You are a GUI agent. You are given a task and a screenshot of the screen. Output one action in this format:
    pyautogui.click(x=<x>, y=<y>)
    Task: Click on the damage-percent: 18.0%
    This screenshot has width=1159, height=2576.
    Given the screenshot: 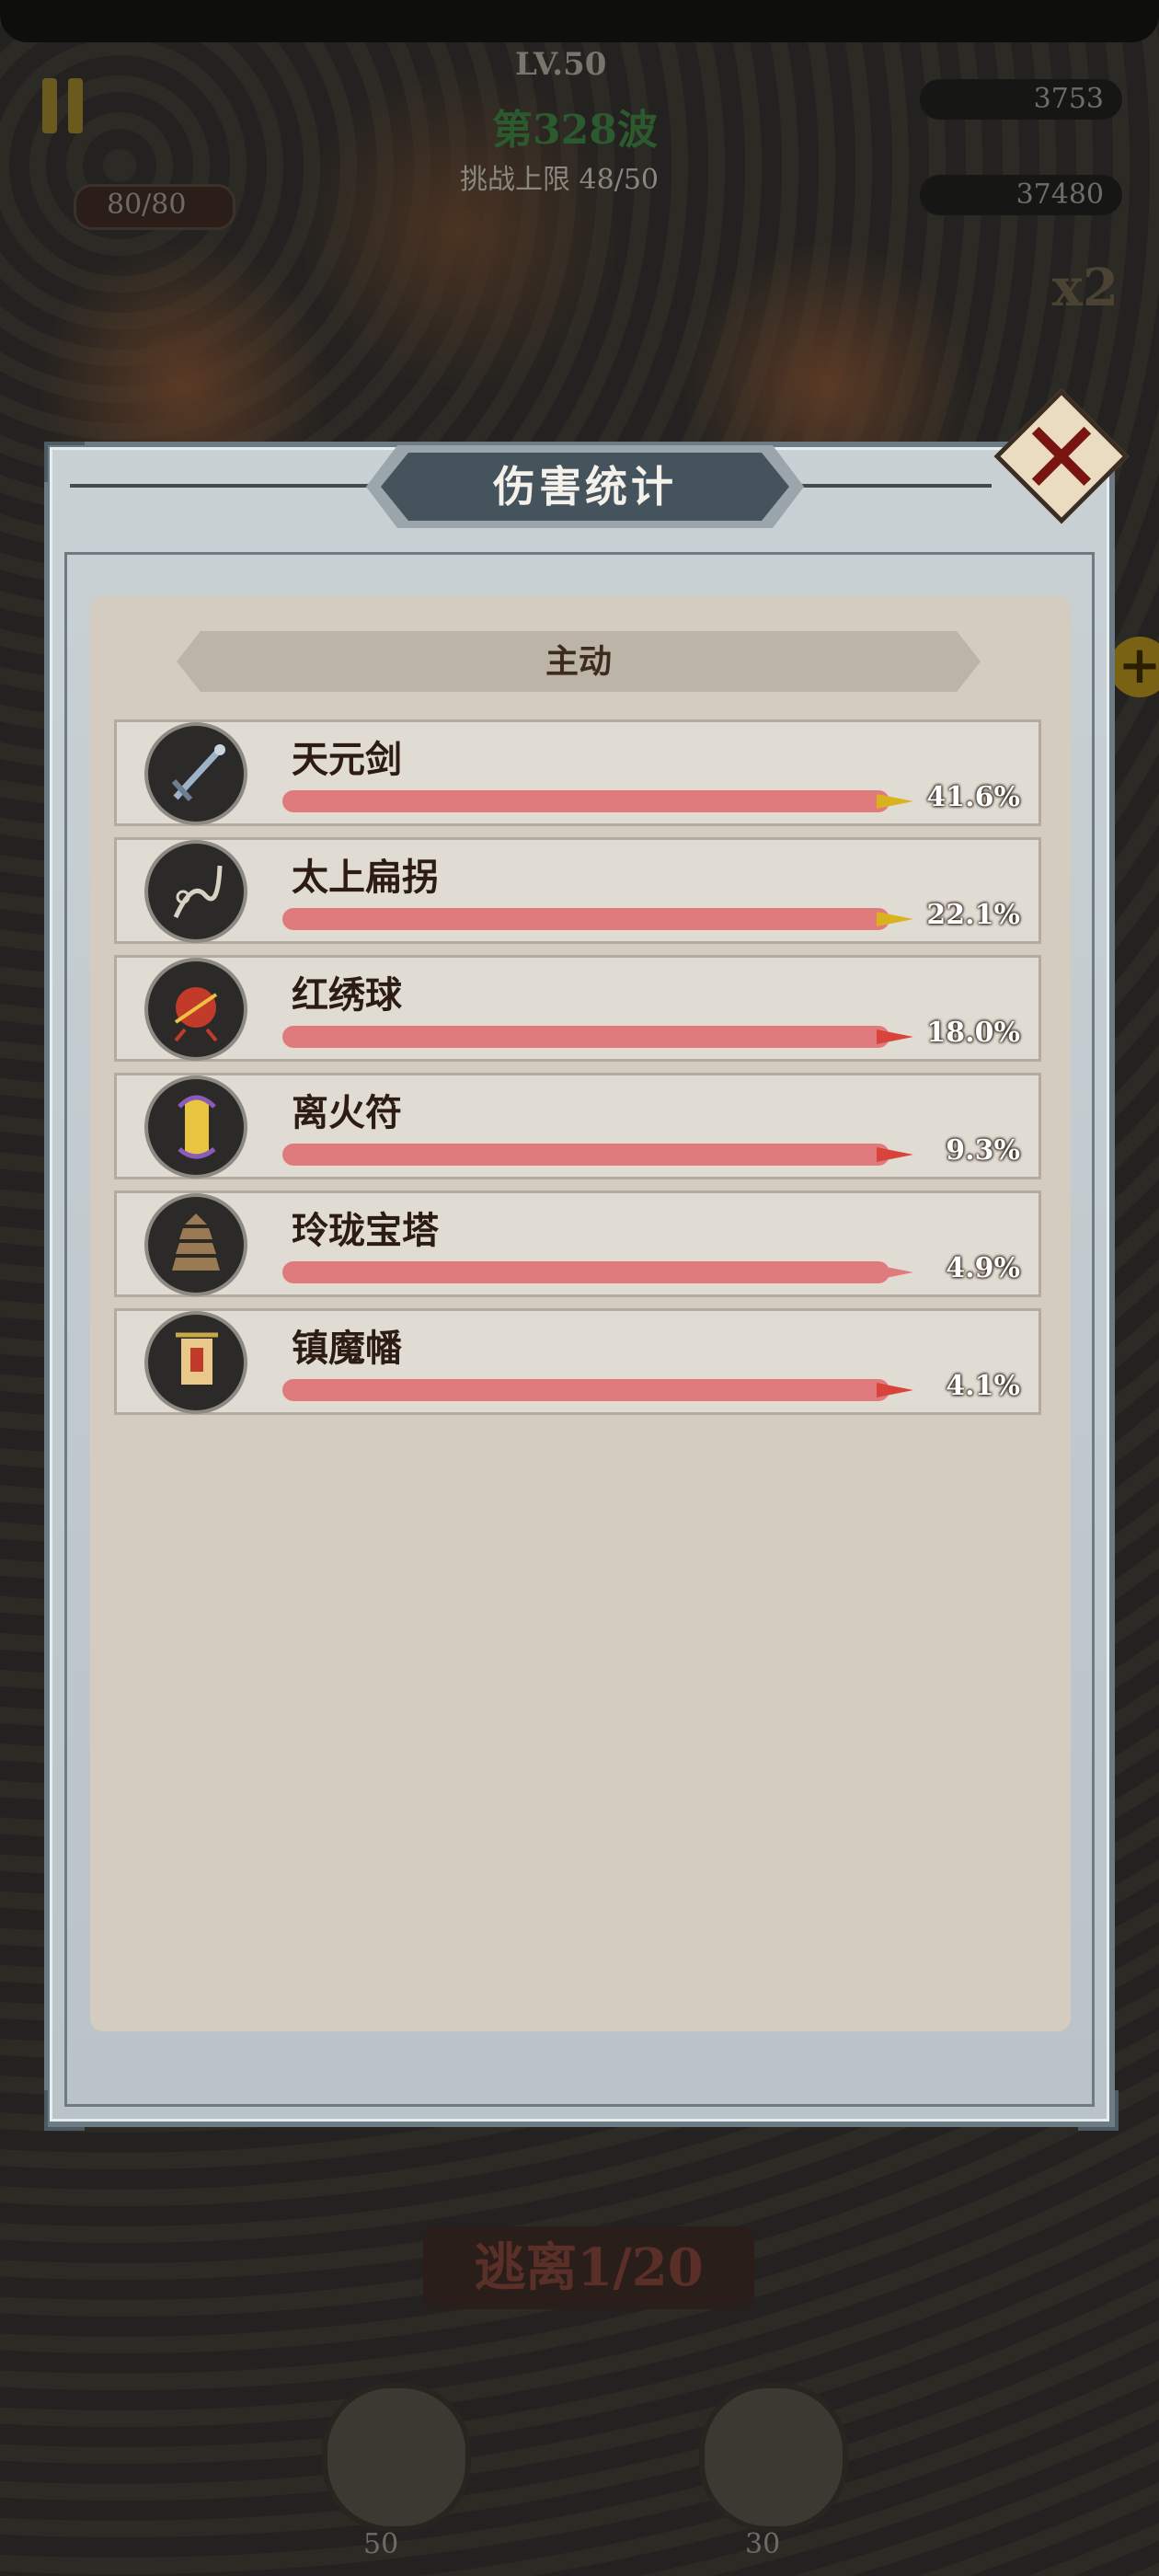 What is the action you would take?
    pyautogui.click(x=973, y=1033)
    